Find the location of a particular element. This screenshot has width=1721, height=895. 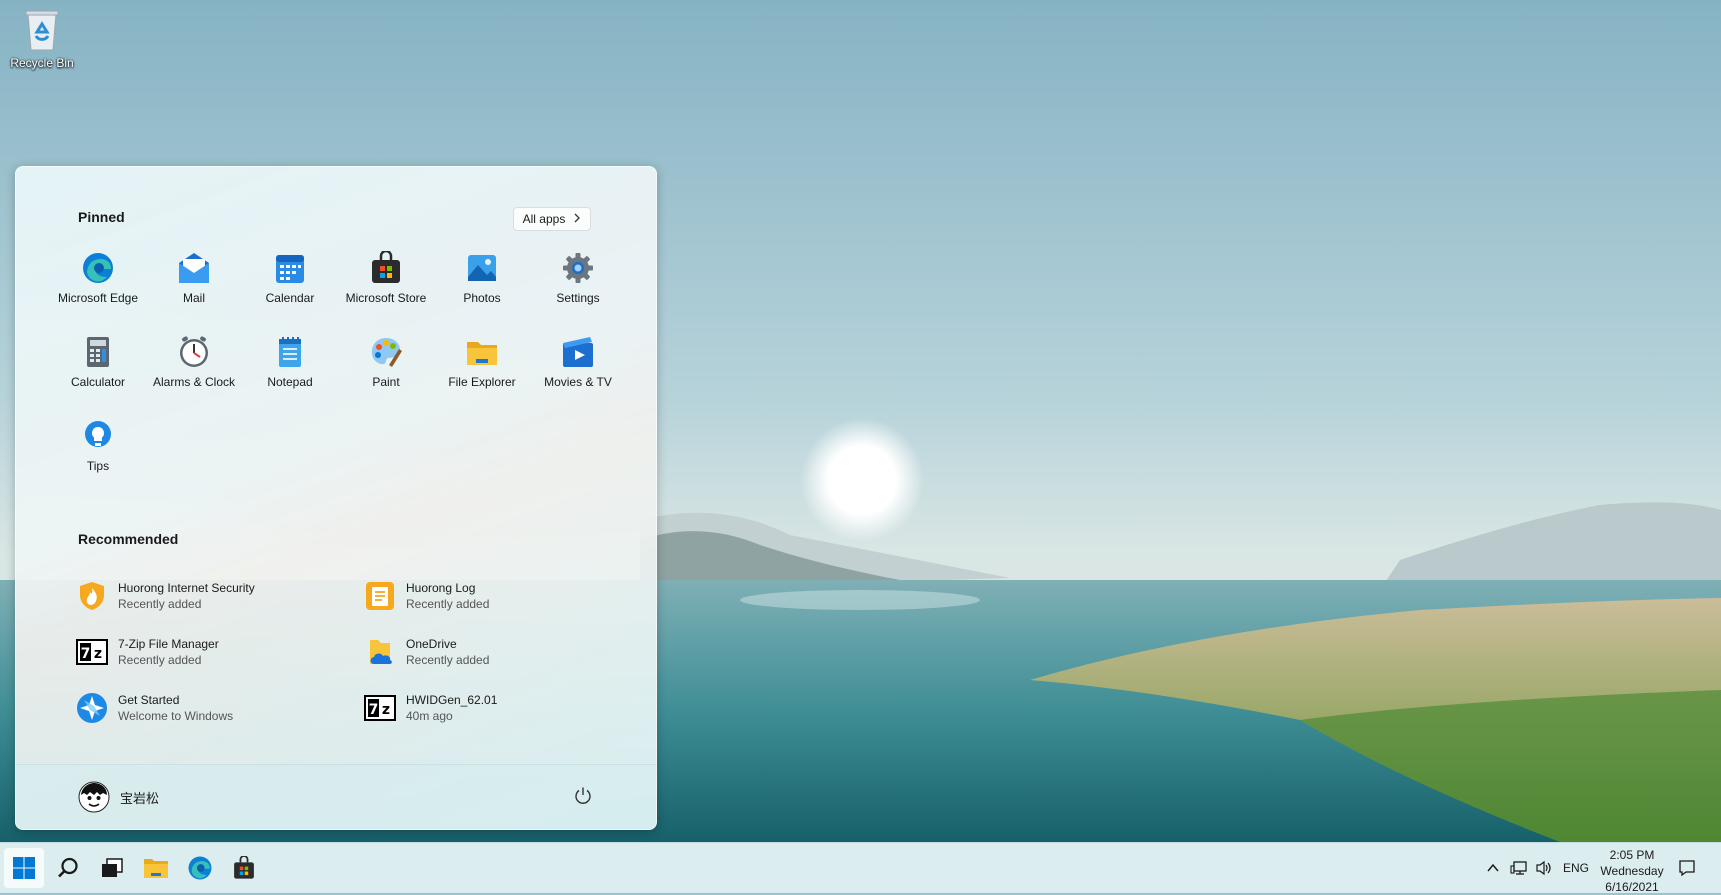

pinned-app-label: Movies & TV is located at coordinates (578, 382).